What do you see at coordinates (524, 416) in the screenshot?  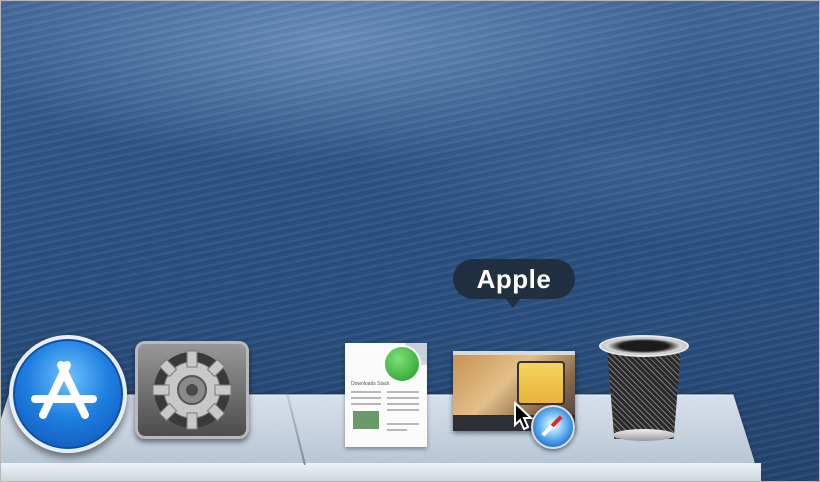 I see `mouse-pointer-icon` at bounding box center [524, 416].